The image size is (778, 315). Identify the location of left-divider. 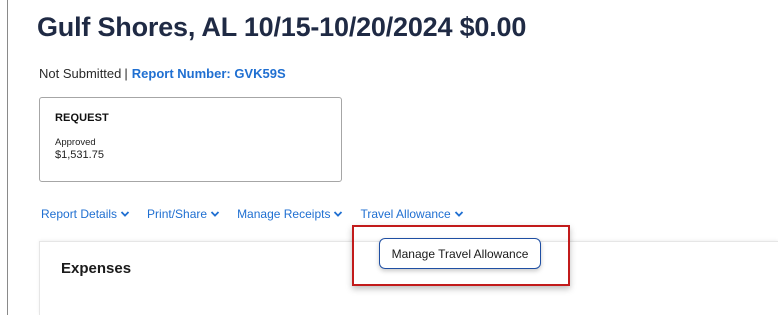
(7, 157).